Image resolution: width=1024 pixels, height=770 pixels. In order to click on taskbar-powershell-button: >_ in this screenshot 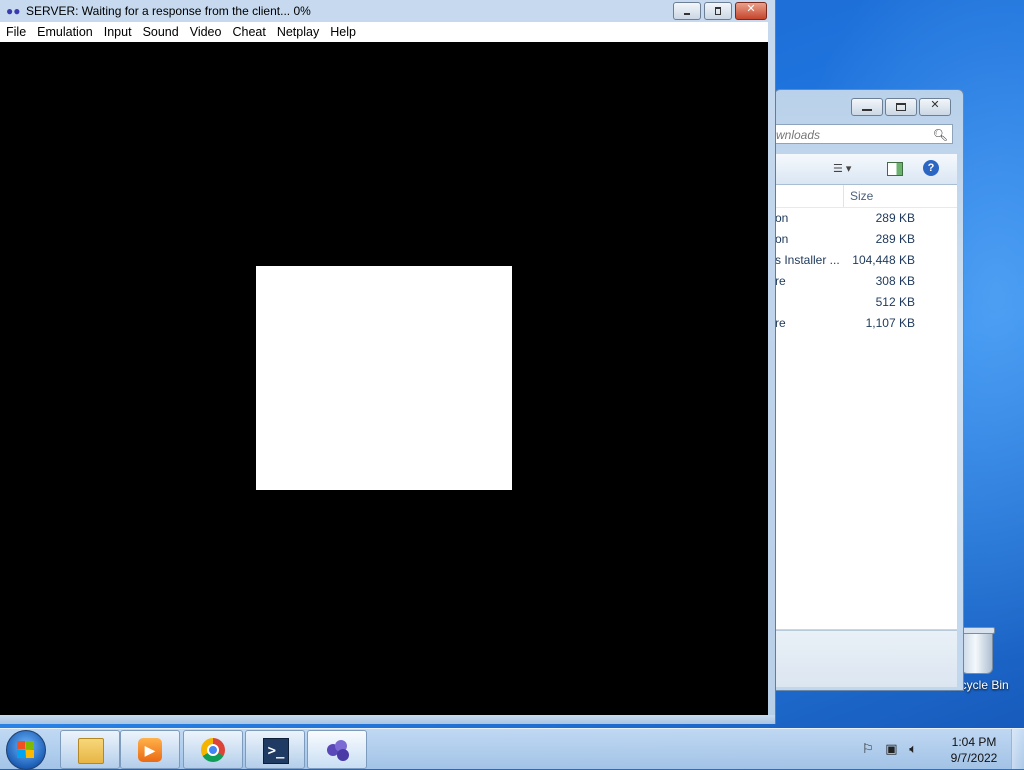, I will do `click(275, 749)`.